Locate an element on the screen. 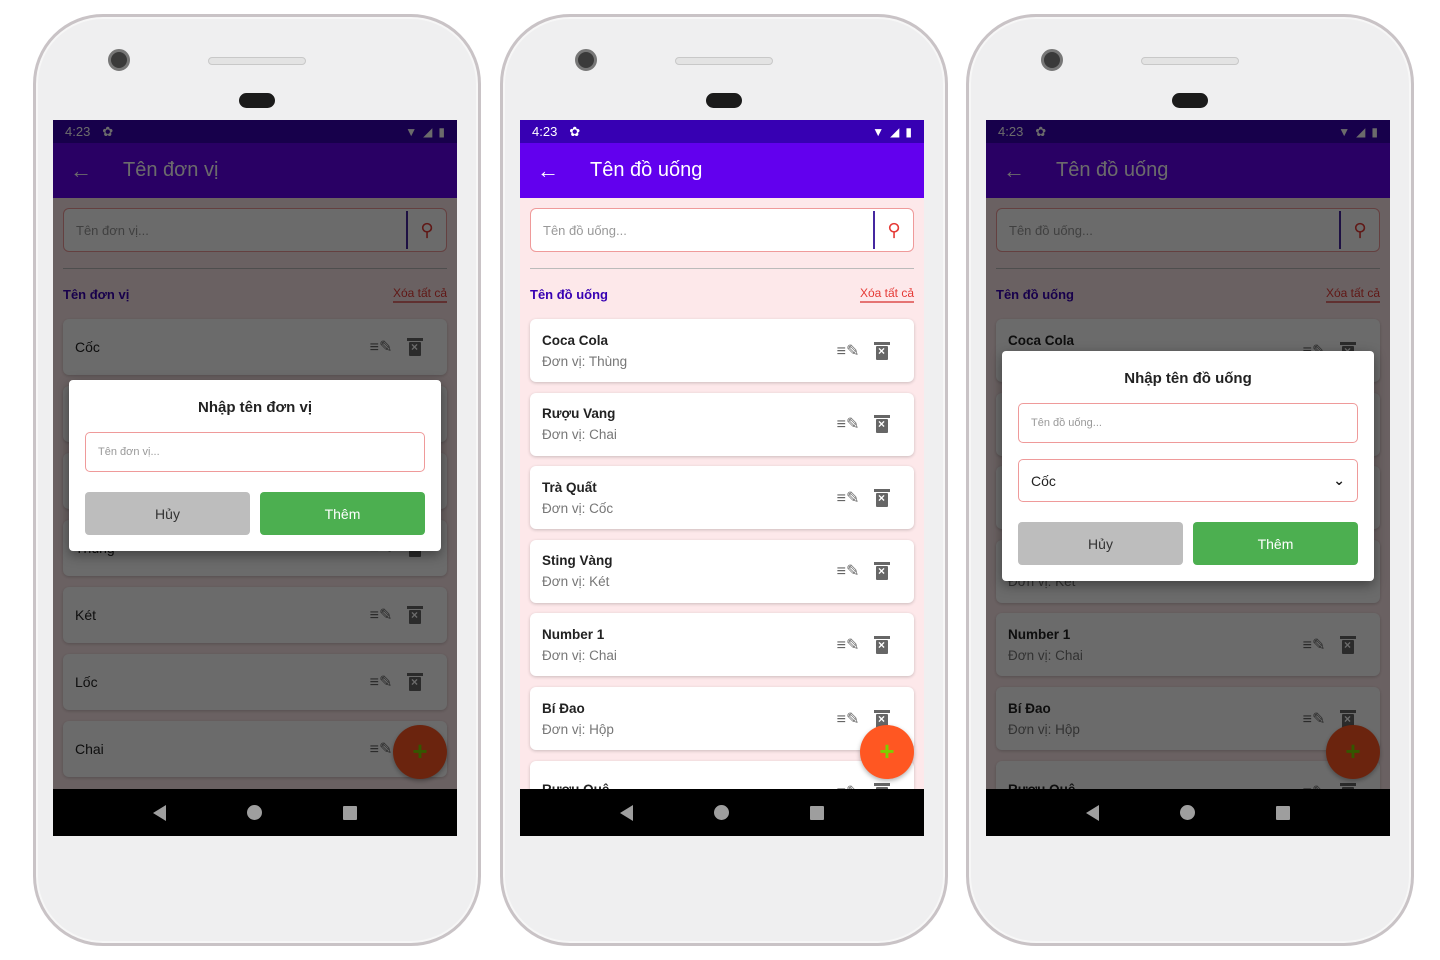 The image size is (1440, 960). list-item: Sting Vàng Đơn vị: Két ≡✎ is located at coordinates (722, 571).